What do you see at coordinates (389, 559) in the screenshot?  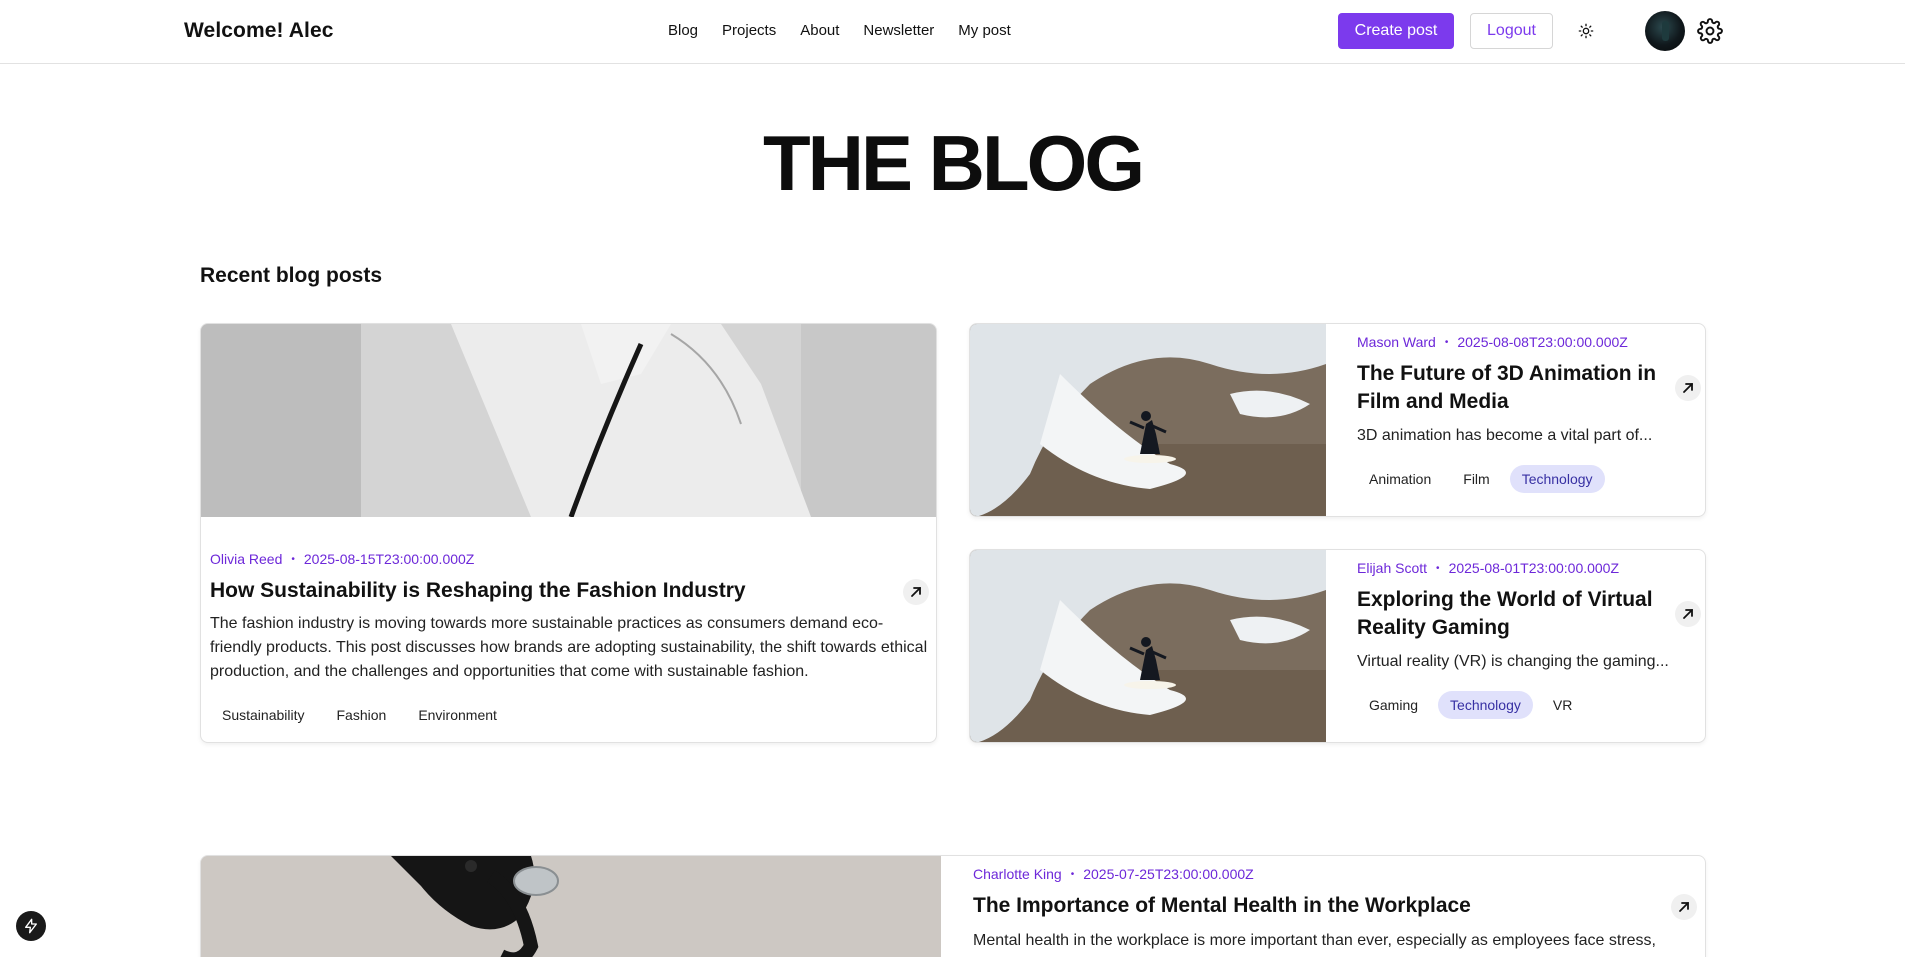 I see `post-date: 2025-08-15T23:00:00.000Z` at bounding box center [389, 559].